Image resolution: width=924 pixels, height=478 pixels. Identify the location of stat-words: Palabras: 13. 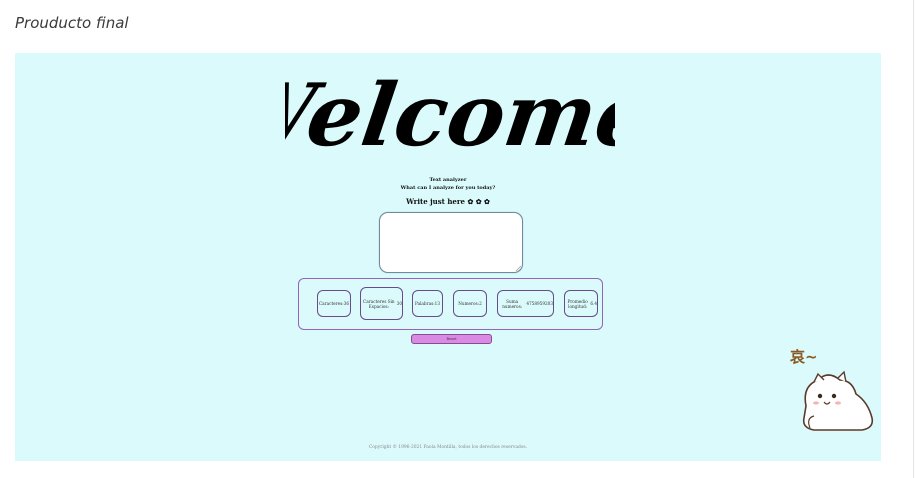
(427, 303).